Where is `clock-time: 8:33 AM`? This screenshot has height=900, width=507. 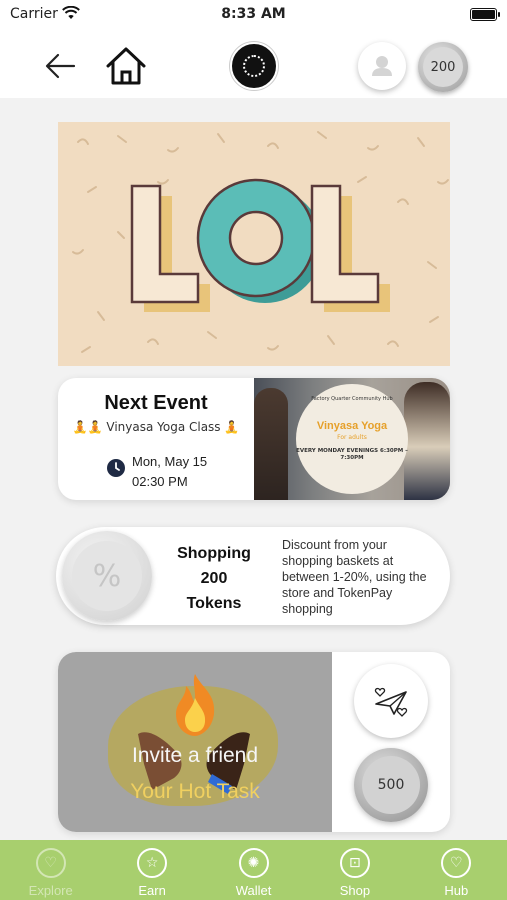
clock-time: 8:33 AM is located at coordinates (253, 14).